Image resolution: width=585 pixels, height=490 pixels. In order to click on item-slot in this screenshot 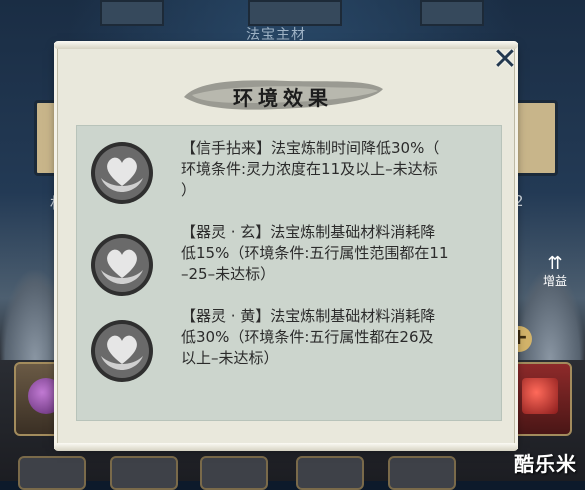, I will do `click(540, 399)`.